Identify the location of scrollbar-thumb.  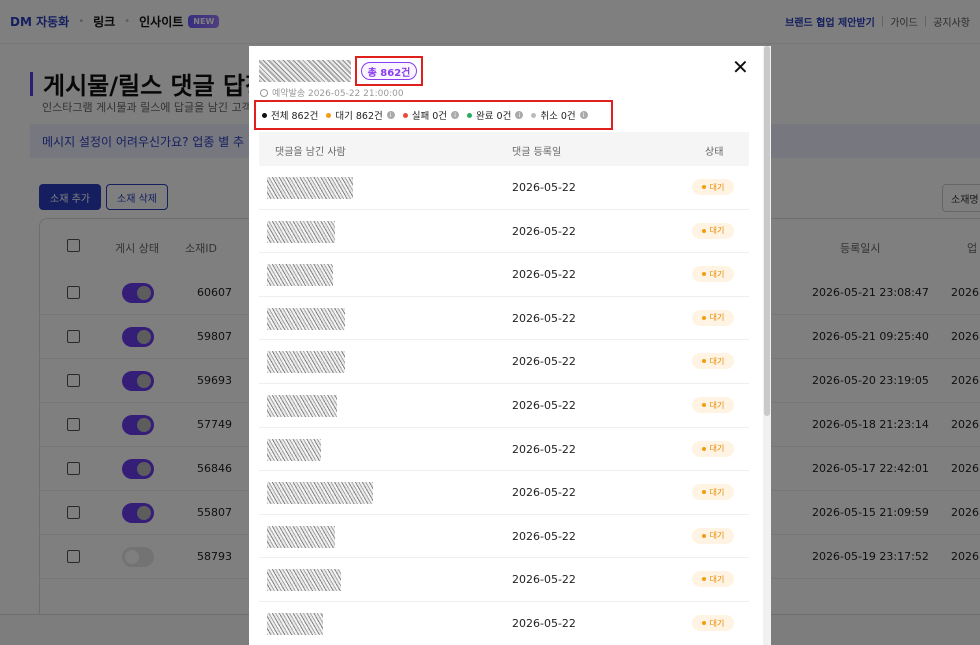
(767, 231).